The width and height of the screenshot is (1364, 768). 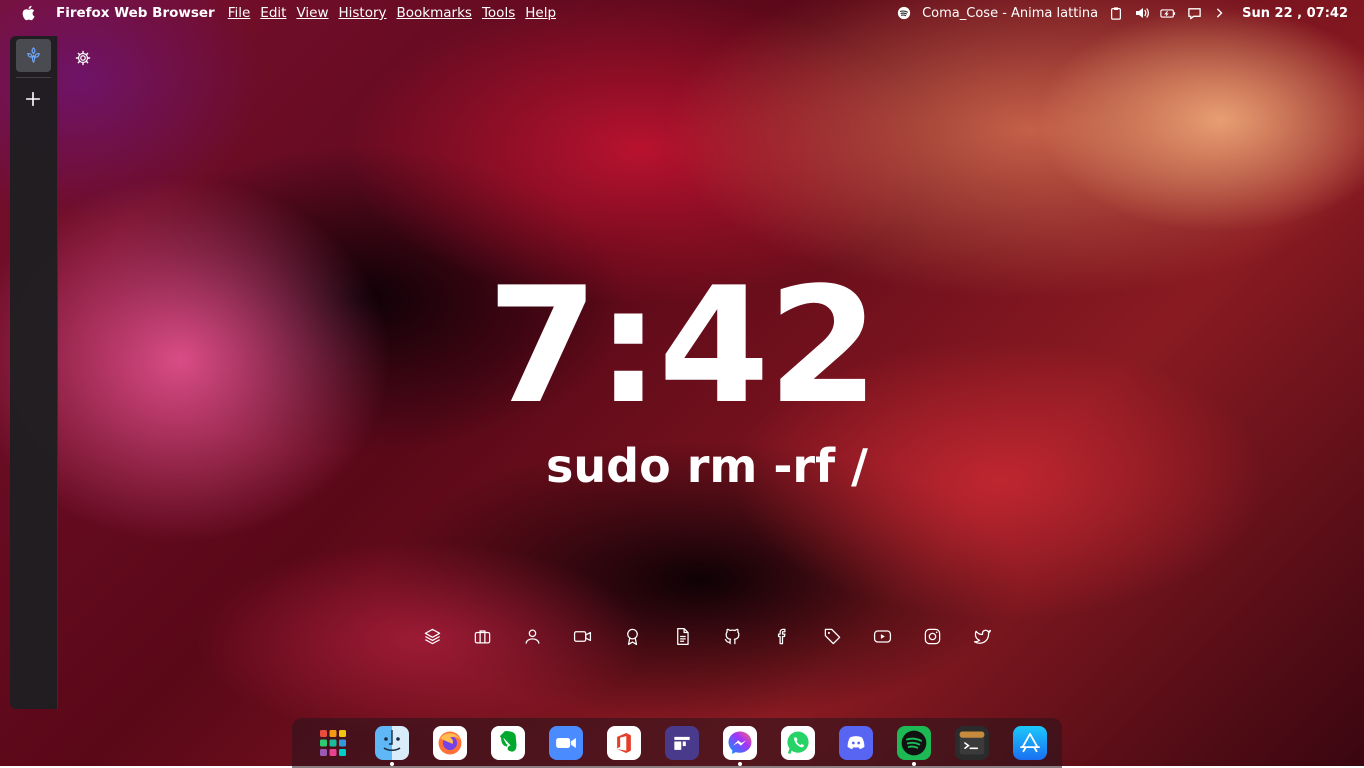 I want to click on dock-finder, so click(x=392, y=743).